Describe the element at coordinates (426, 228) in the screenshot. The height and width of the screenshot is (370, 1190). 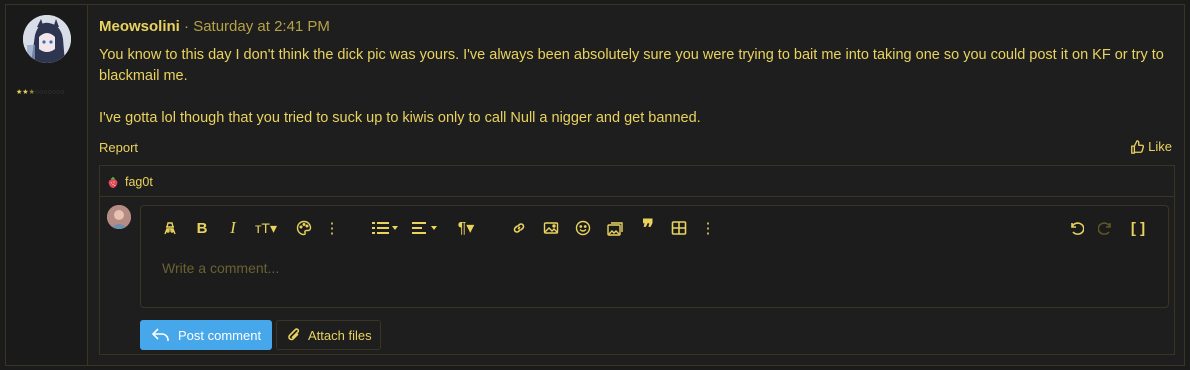
I see `align-icon` at that location.